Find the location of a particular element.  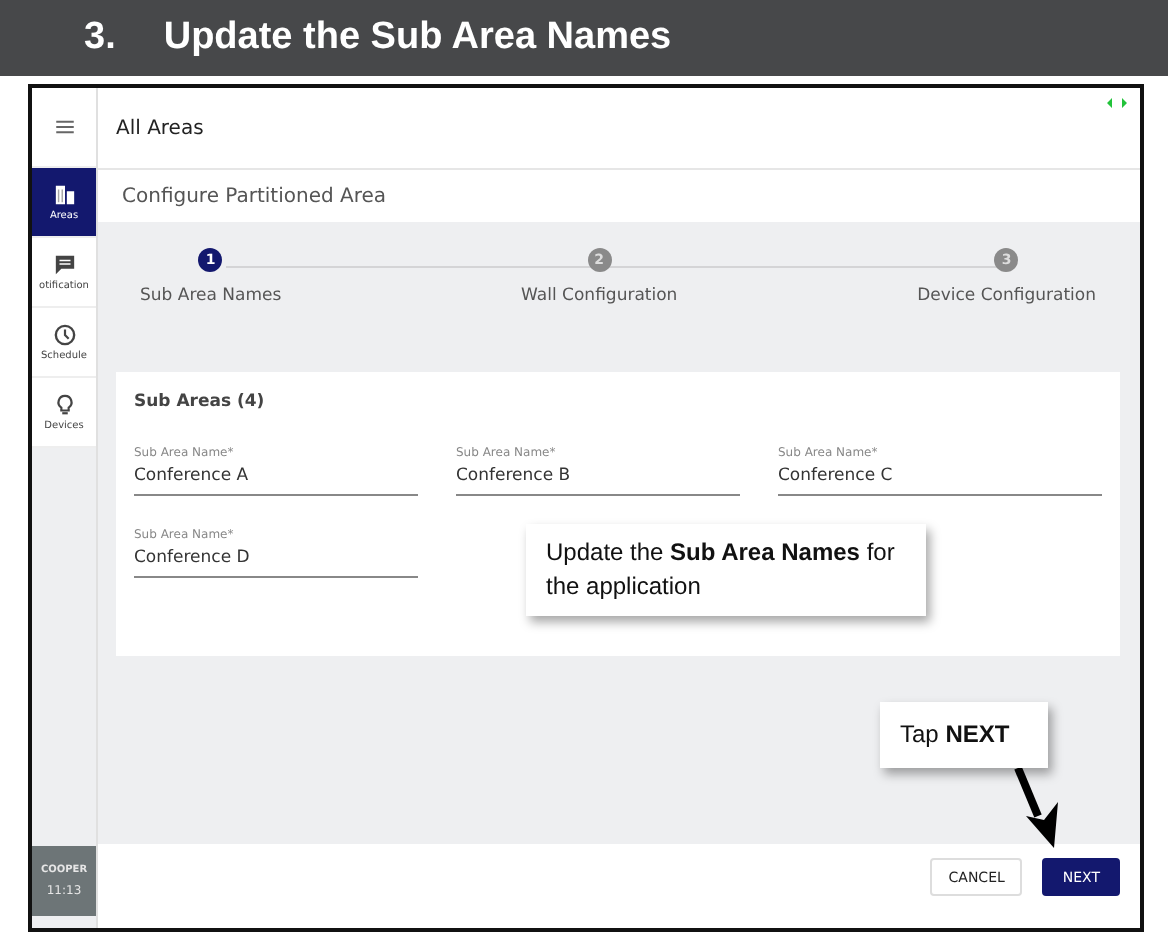

page-title: All Areas is located at coordinates (160, 128).